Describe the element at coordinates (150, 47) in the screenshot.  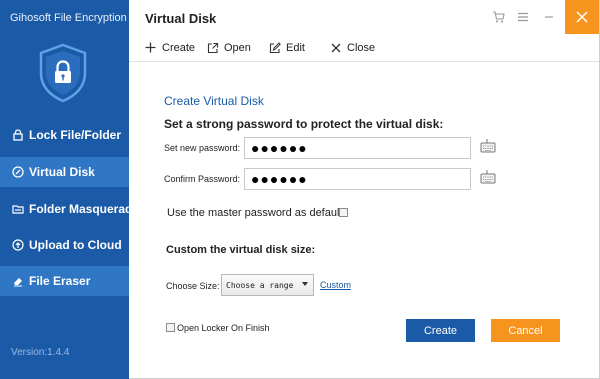
I see `plus-icon` at that location.